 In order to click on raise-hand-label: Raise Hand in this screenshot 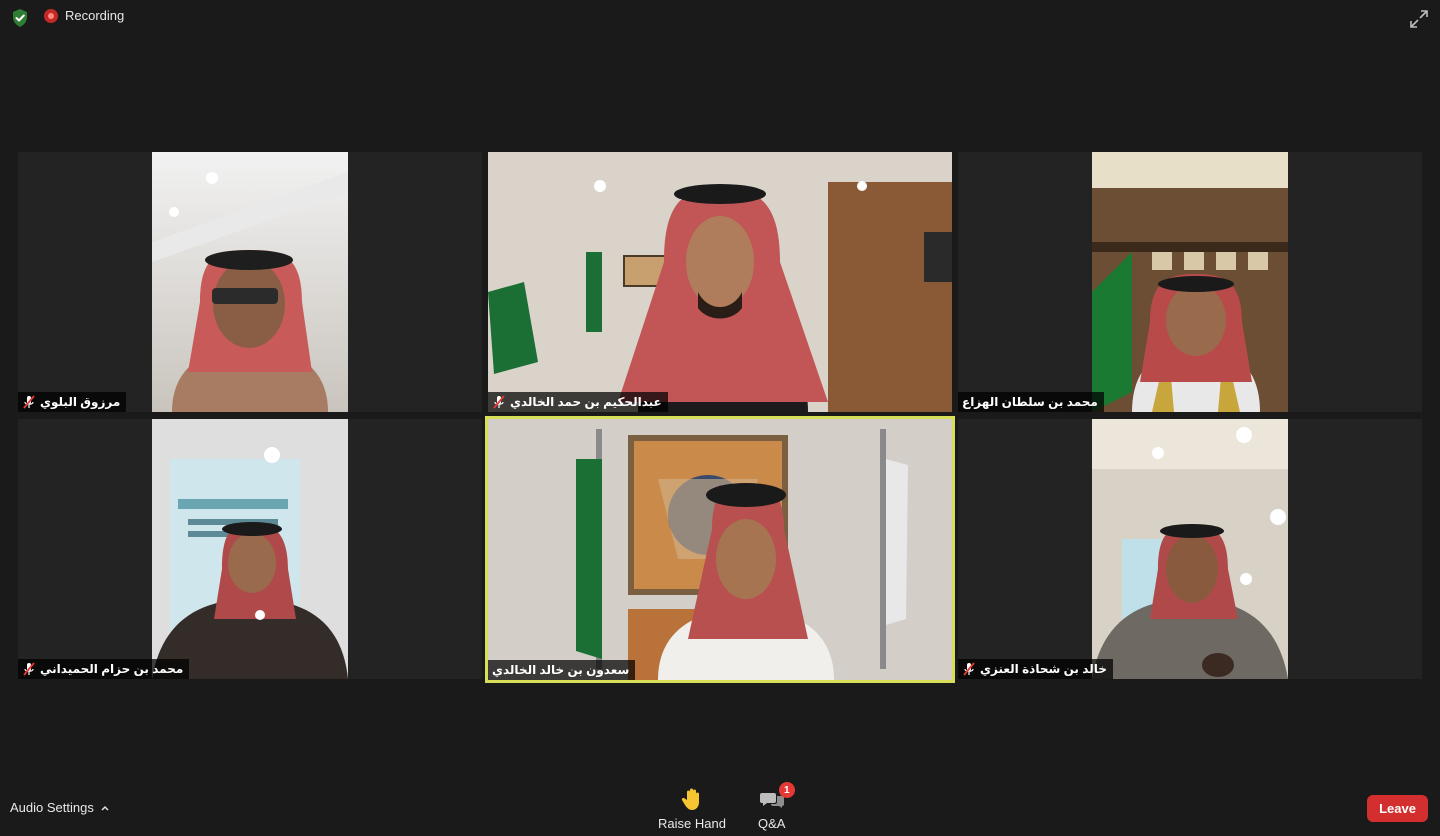, I will do `click(692, 823)`.